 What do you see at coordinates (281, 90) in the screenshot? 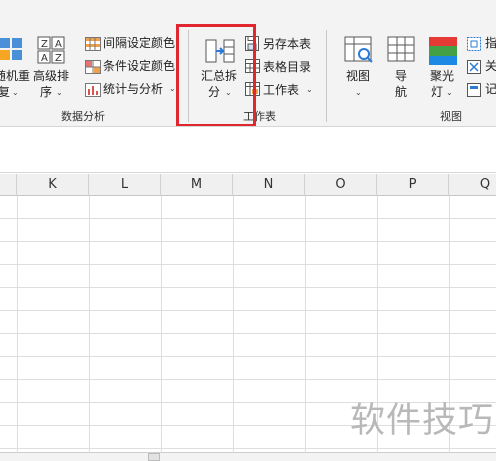
I see `worksheet-label: 工作表` at bounding box center [281, 90].